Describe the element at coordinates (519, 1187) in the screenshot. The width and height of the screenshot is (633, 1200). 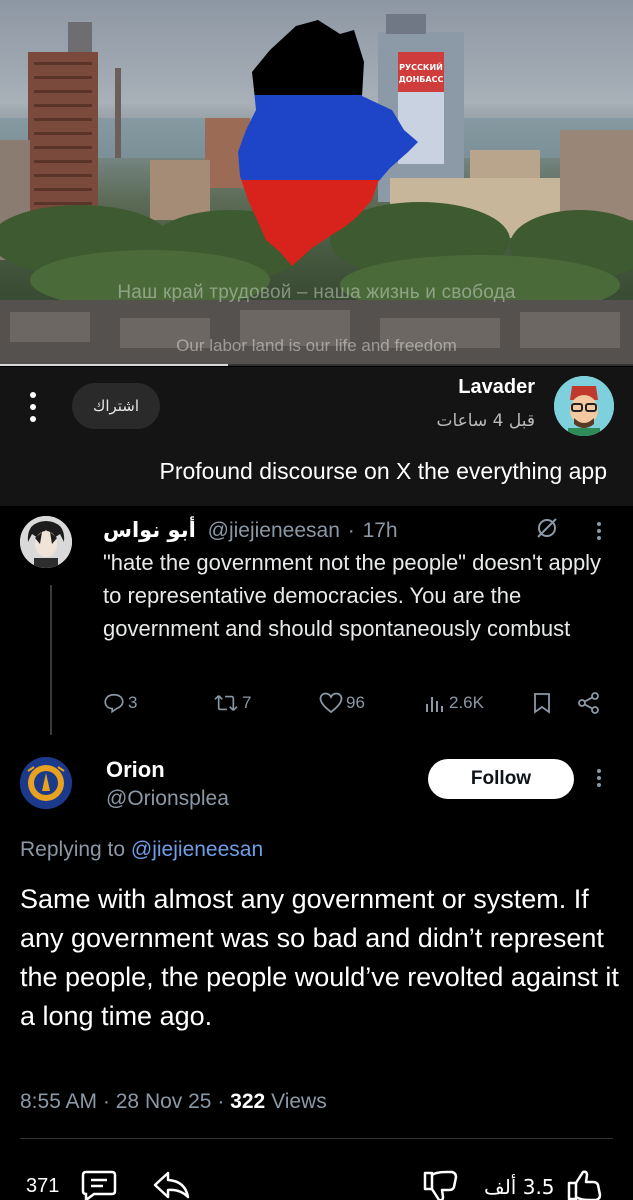
I see `likes-count: 3.5 ألف` at that location.